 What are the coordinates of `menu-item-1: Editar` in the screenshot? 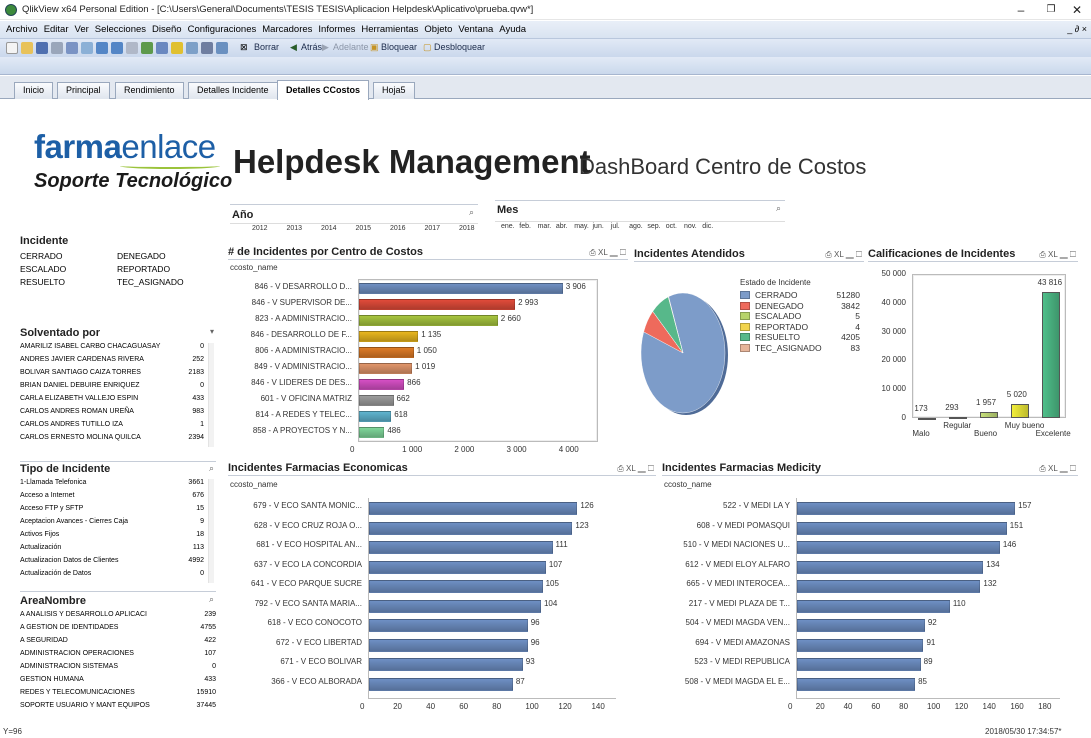 It's located at (56, 29).